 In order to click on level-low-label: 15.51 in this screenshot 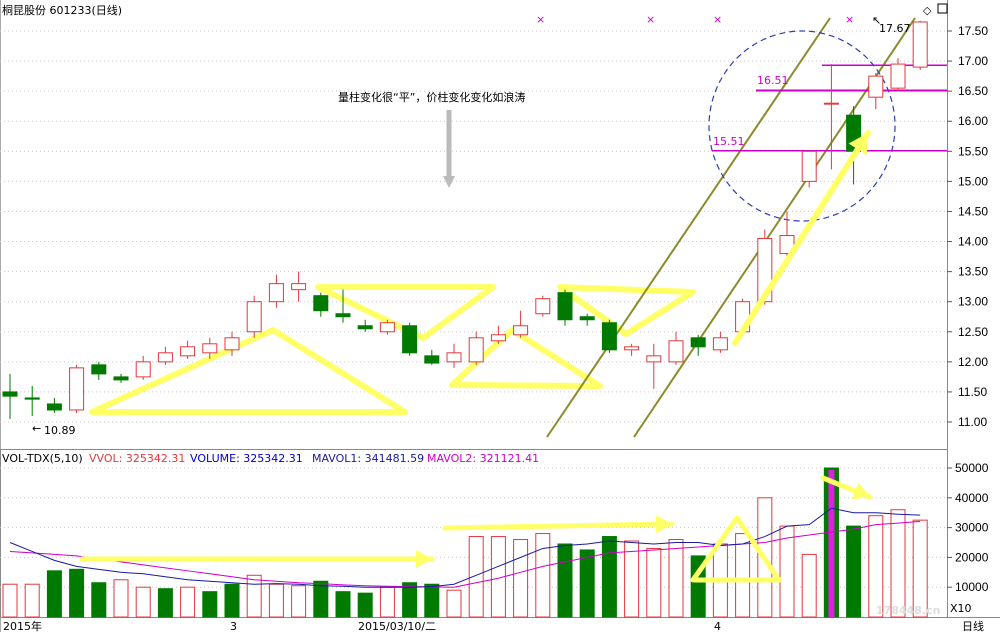, I will do `click(729, 141)`.